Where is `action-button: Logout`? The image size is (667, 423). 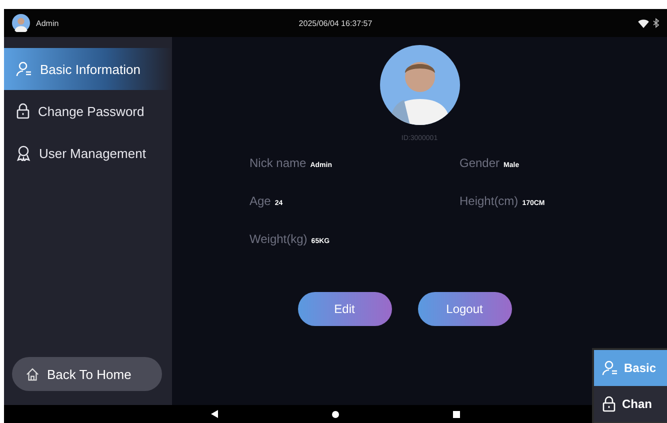 action-button: Logout is located at coordinates (465, 309).